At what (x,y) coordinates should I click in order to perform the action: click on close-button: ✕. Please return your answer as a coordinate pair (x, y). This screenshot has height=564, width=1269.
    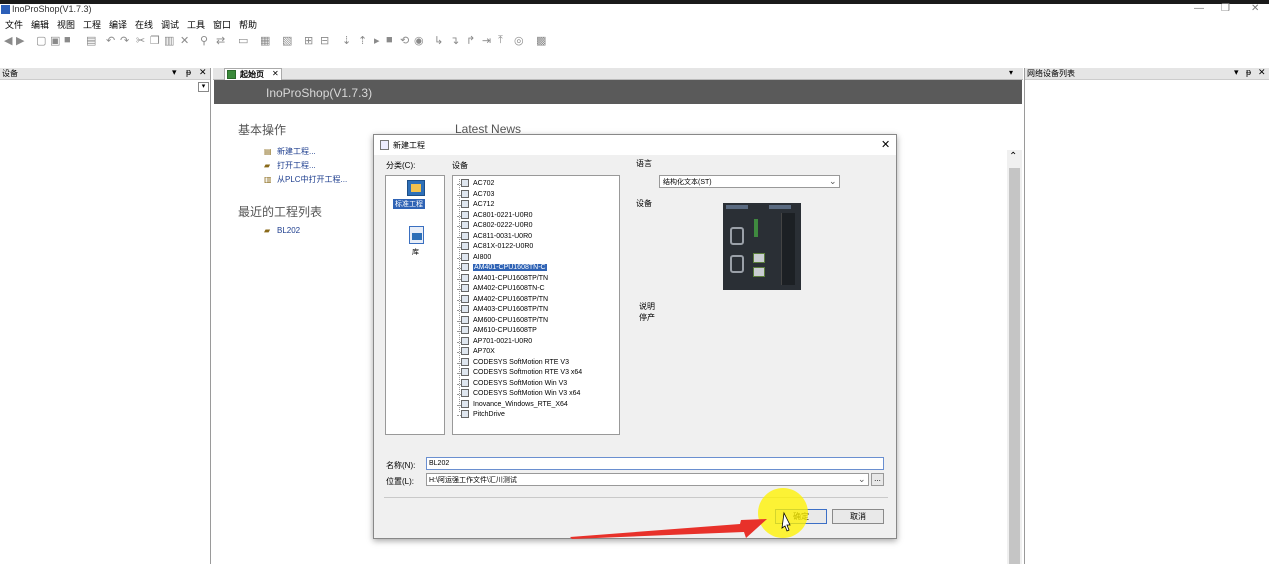
    Looking at the image, I should click on (1255, 8).